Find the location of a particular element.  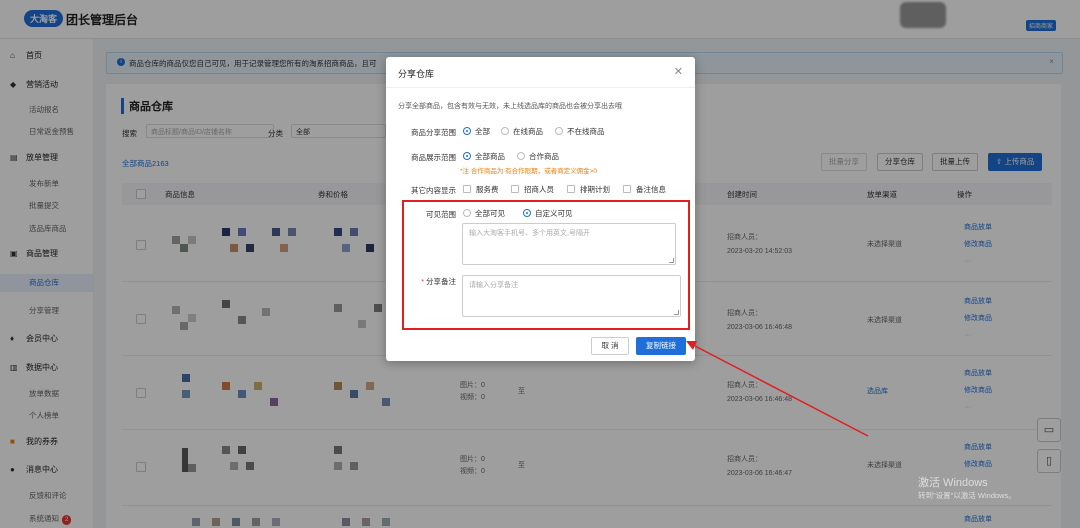

remark-input: 请输入分享备注 is located at coordinates (571, 296).